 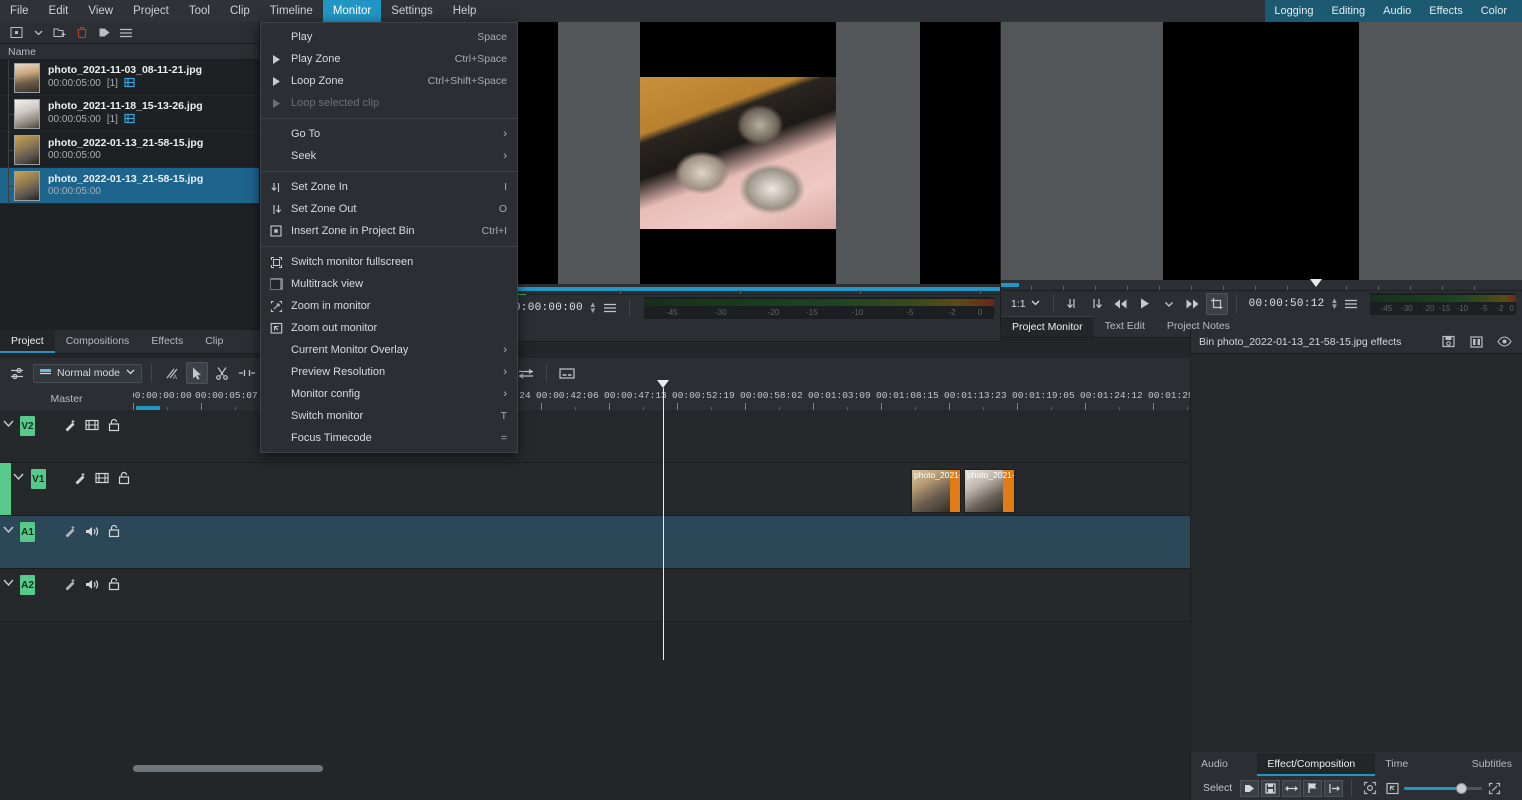 I want to click on split-compare-icon, so click(x=1476, y=342).